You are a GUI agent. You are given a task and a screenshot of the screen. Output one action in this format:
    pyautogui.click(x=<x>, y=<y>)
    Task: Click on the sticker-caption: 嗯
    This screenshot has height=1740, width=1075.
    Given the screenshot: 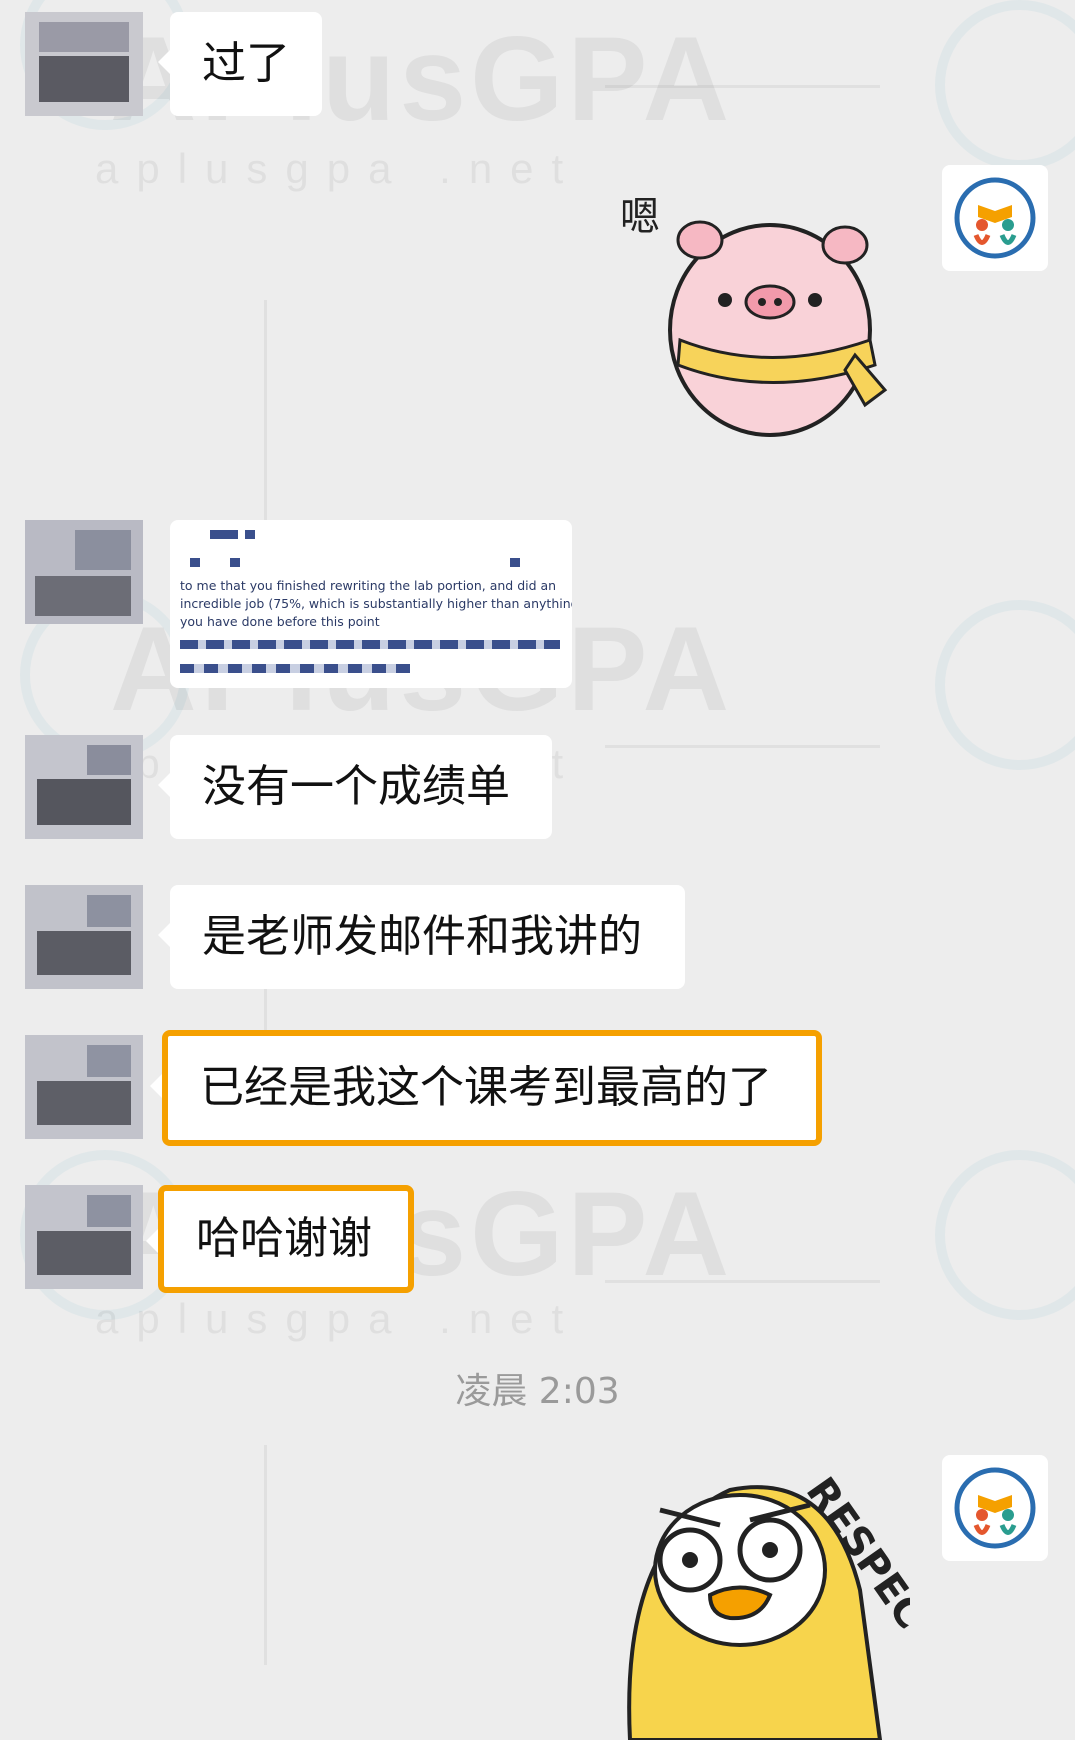 What is the action you would take?
    pyautogui.click(x=640, y=217)
    